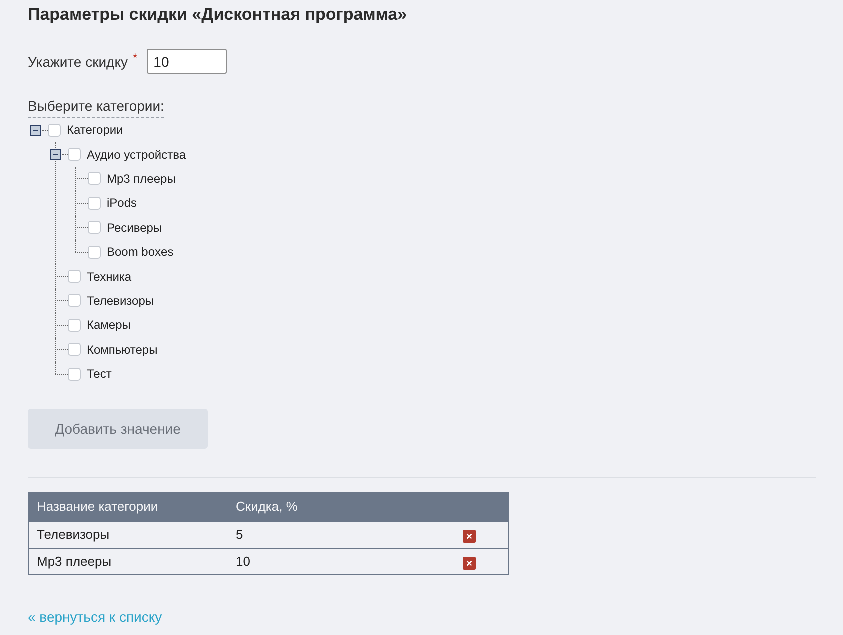 This screenshot has width=843, height=635. Describe the element at coordinates (95, 130) in the screenshot. I see `tree-item-label: Категории` at that location.